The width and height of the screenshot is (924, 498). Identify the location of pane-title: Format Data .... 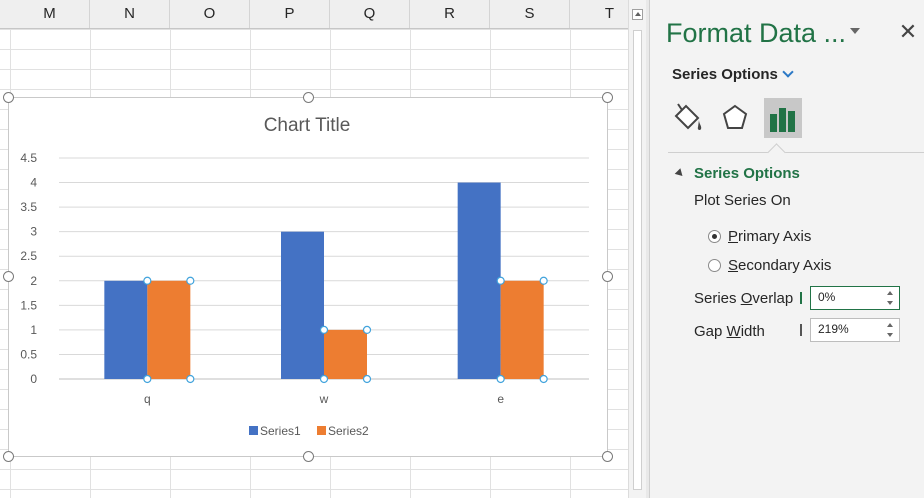
(756, 33).